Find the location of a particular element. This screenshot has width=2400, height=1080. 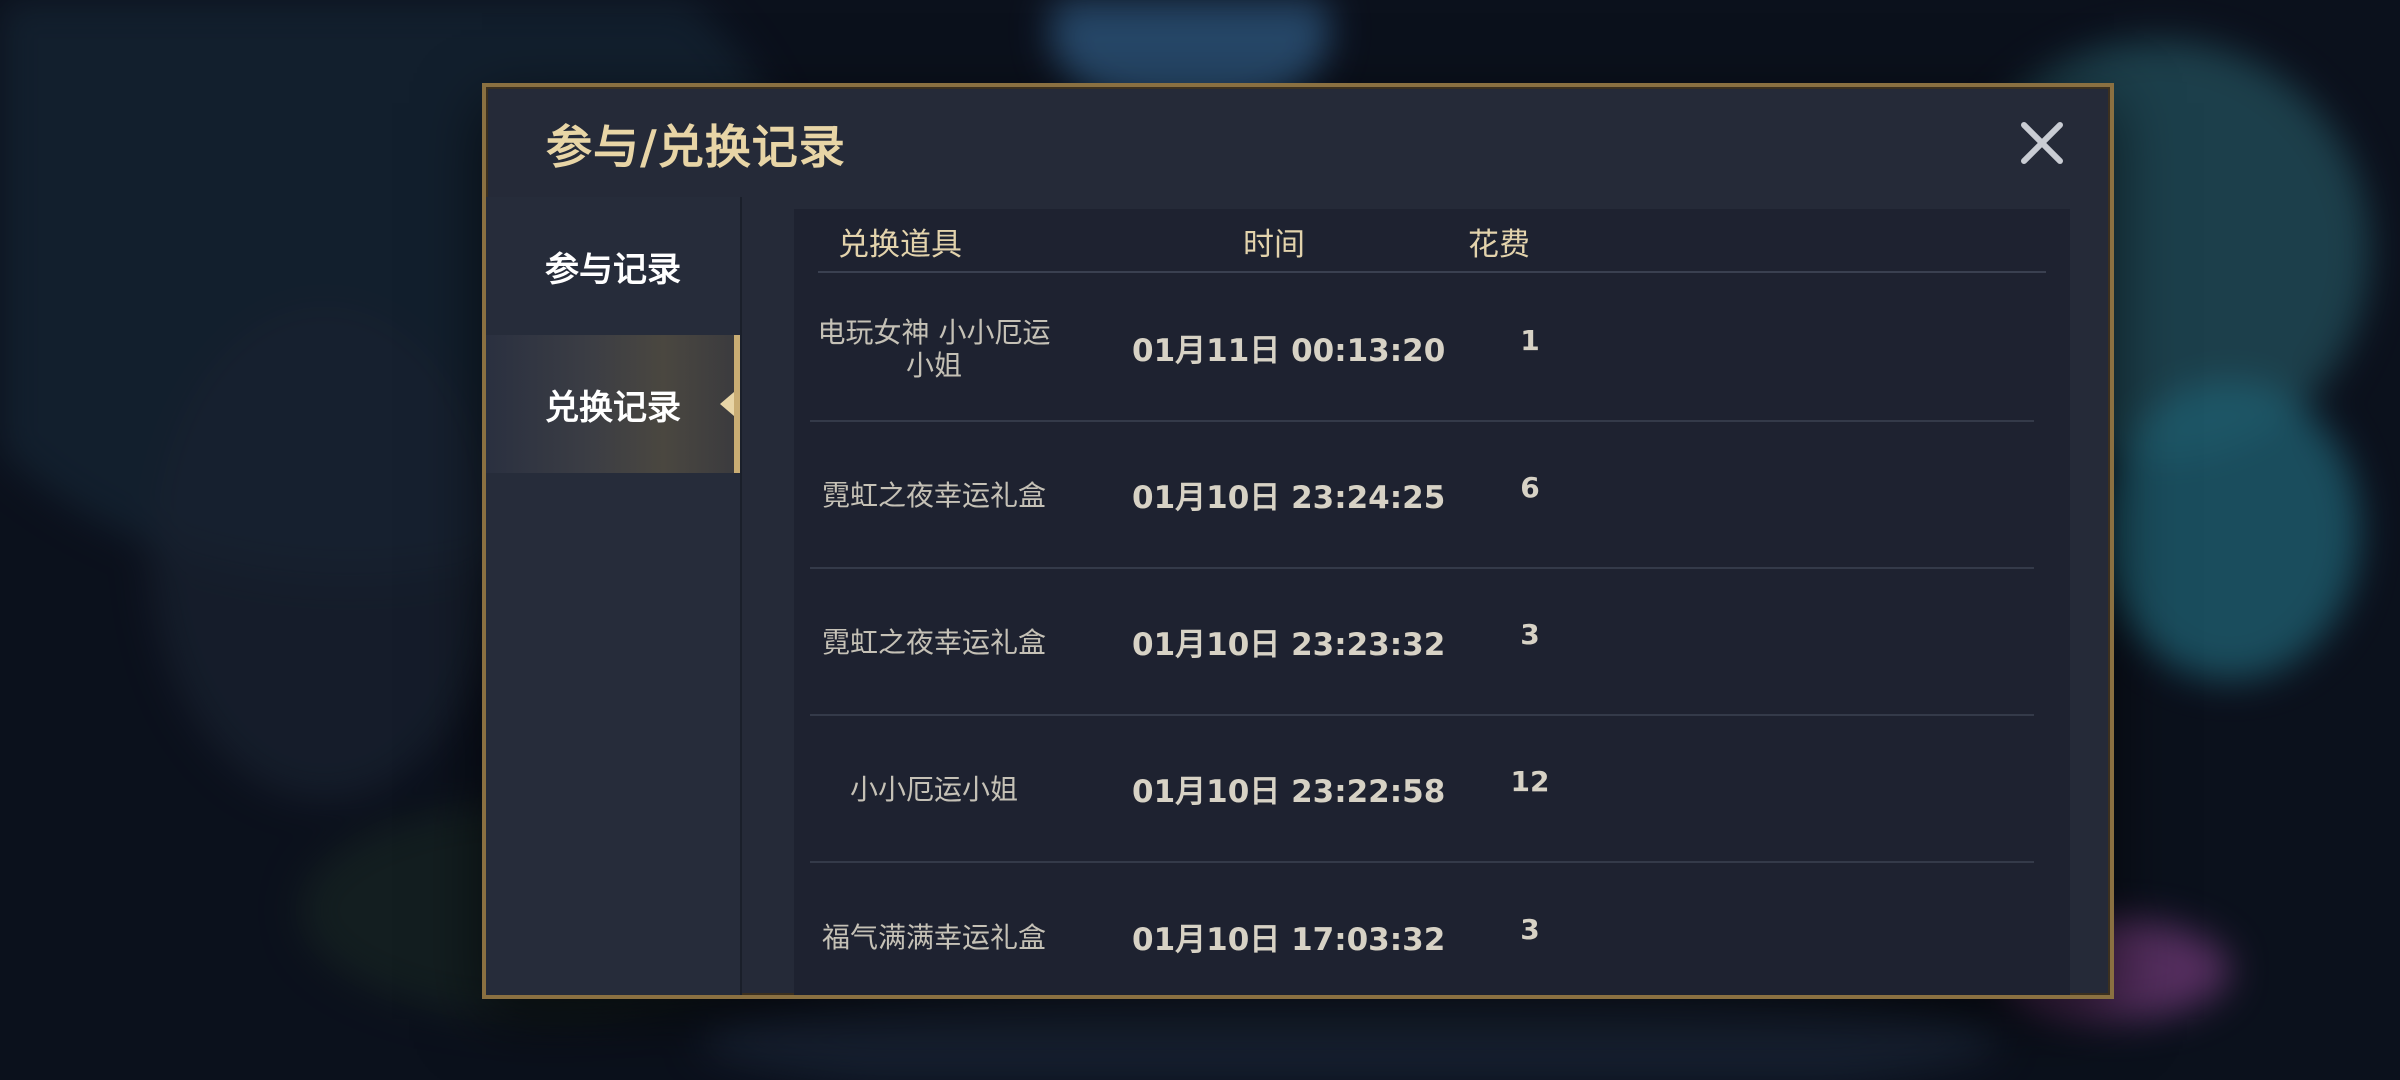

table-row: 霓虹之夜幸运礼盒 01月10日 23:24:25 6 is located at coordinates (1422, 495).